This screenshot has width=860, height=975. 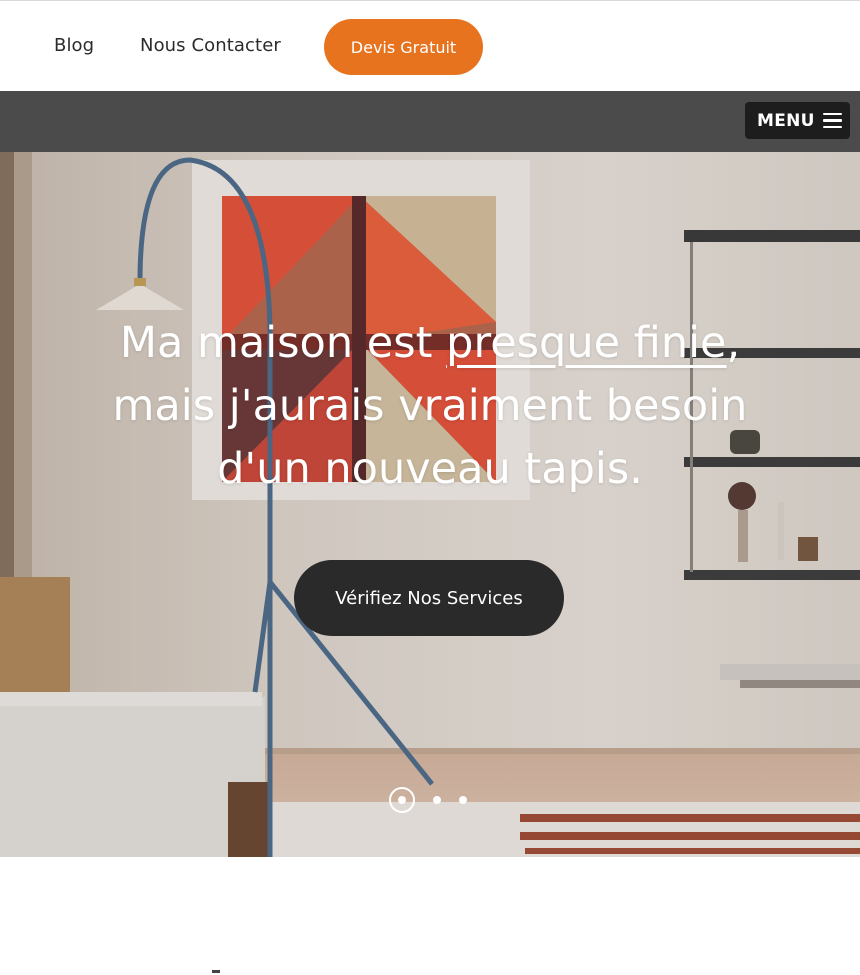 I want to click on menu-bar: MENU, so click(x=430, y=121).